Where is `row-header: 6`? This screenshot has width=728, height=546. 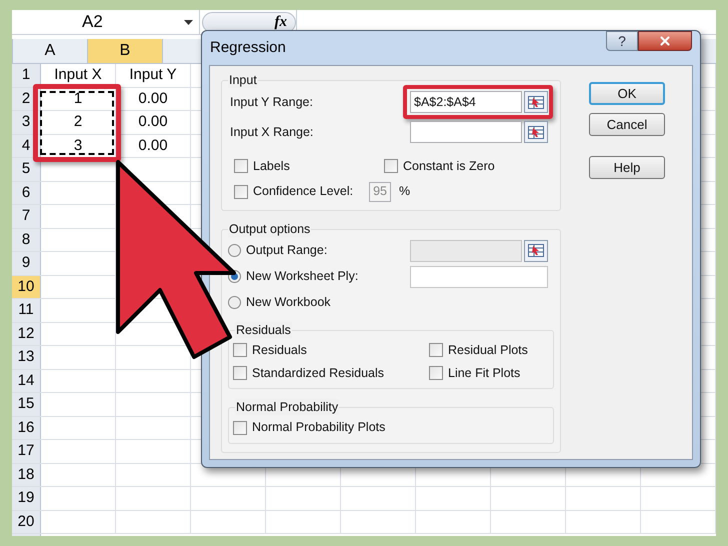
row-header: 6 is located at coordinates (26, 193).